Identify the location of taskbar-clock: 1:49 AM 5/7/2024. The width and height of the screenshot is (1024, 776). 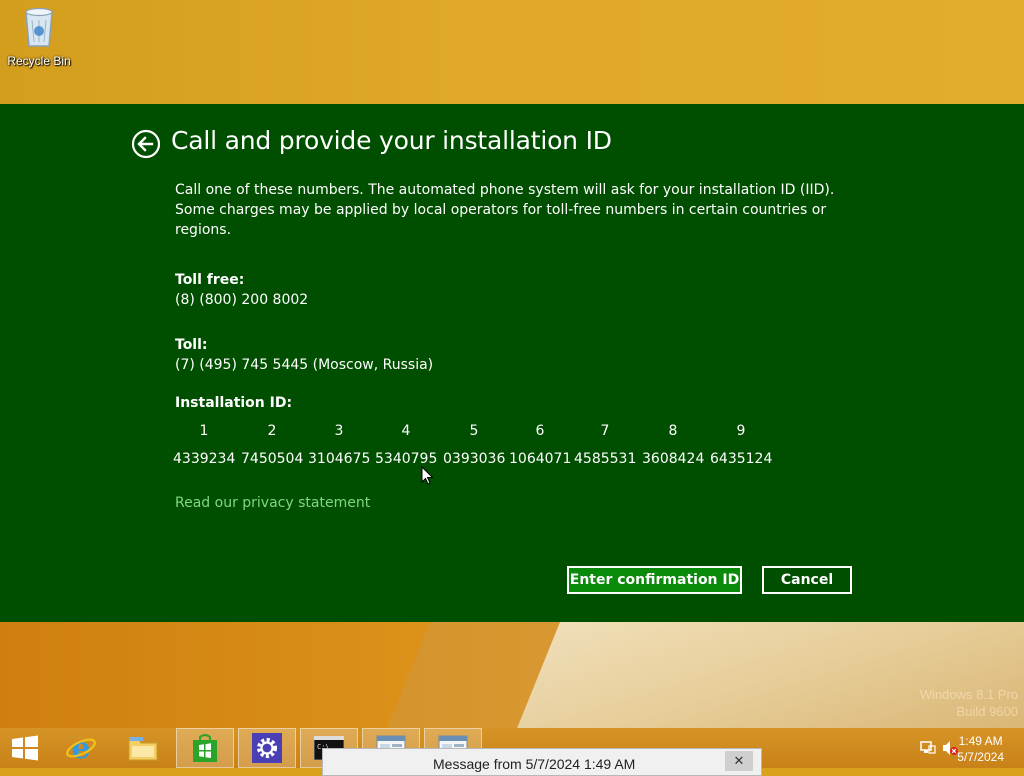
(980, 749).